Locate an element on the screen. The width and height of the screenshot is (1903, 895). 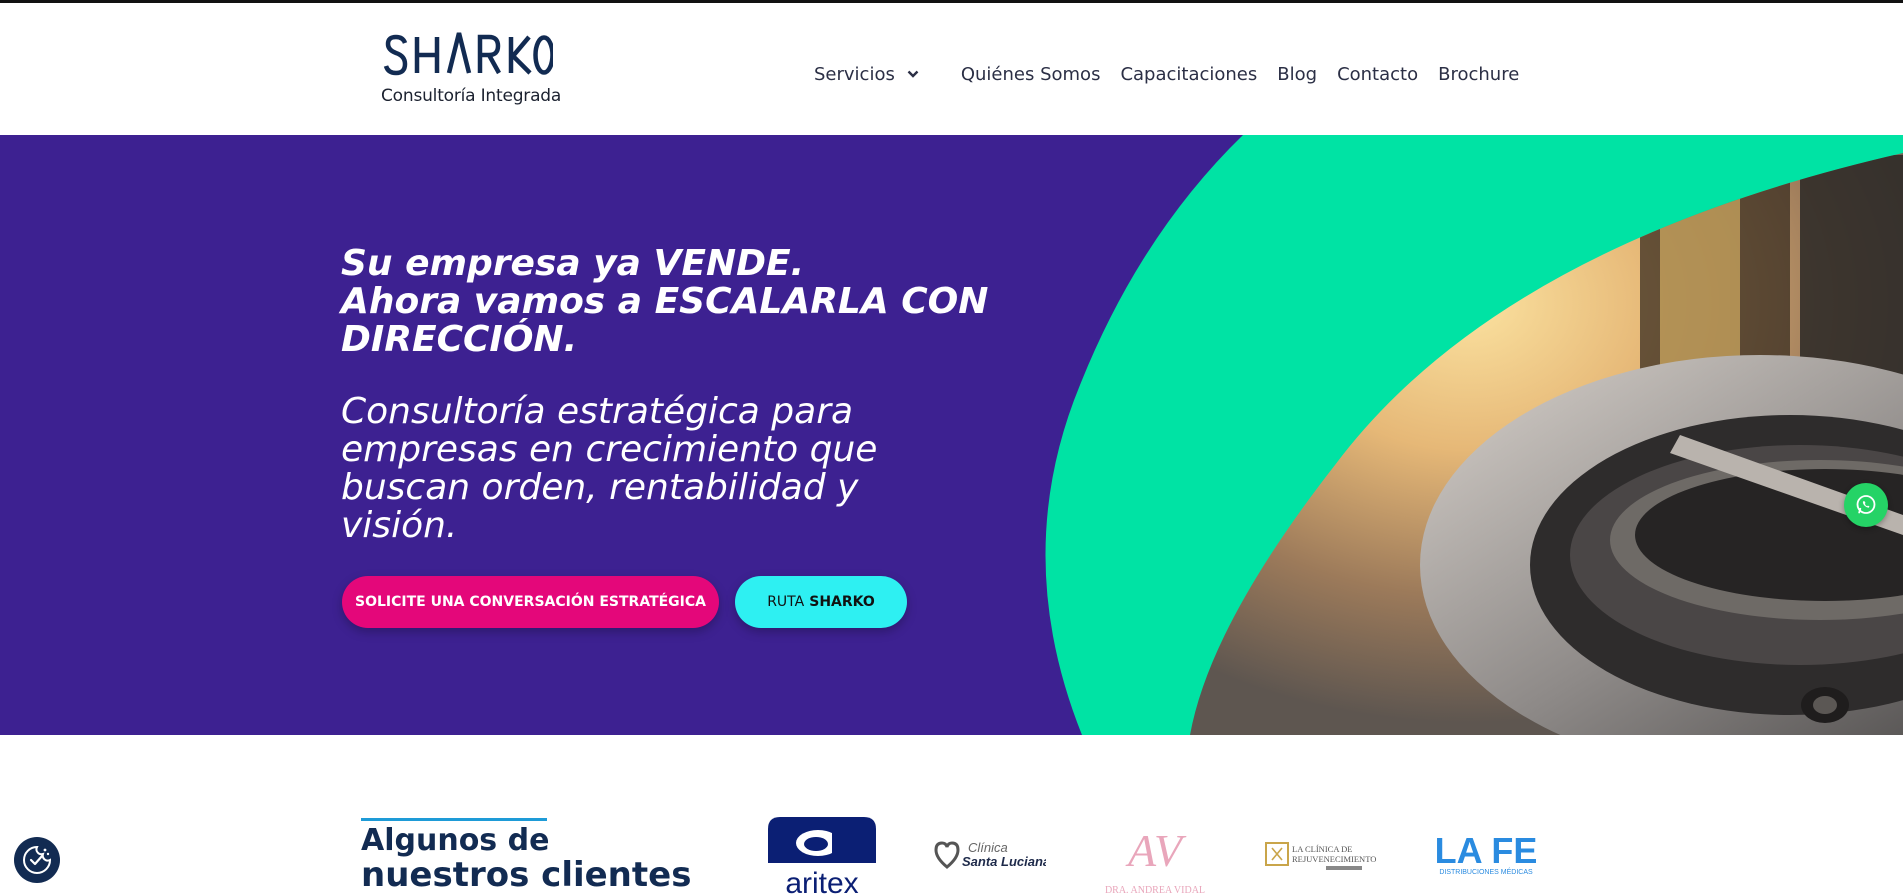
clients-heading-rule is located at coordinates (454, 819).